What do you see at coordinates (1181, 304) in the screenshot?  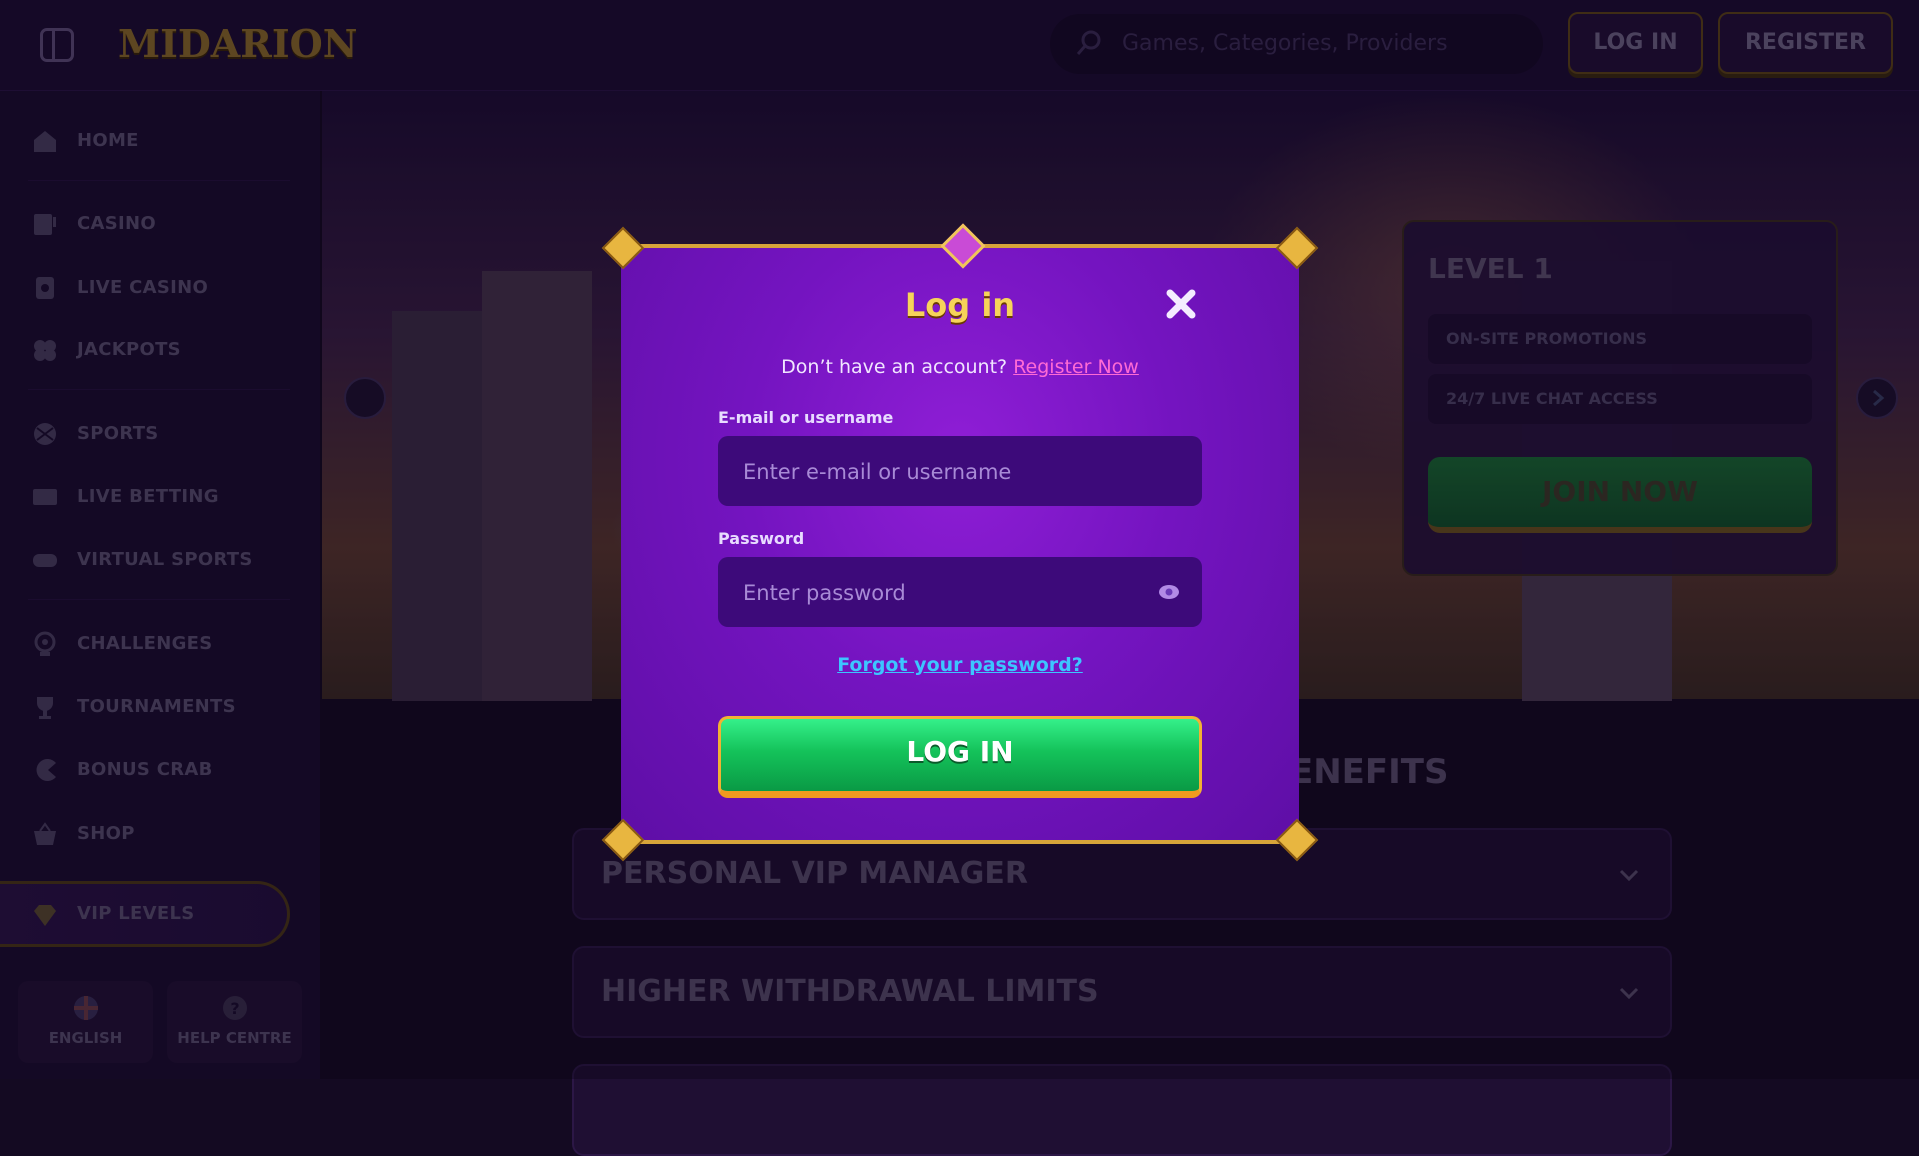 I see `close-icon` at bounding box center [1181, 304].